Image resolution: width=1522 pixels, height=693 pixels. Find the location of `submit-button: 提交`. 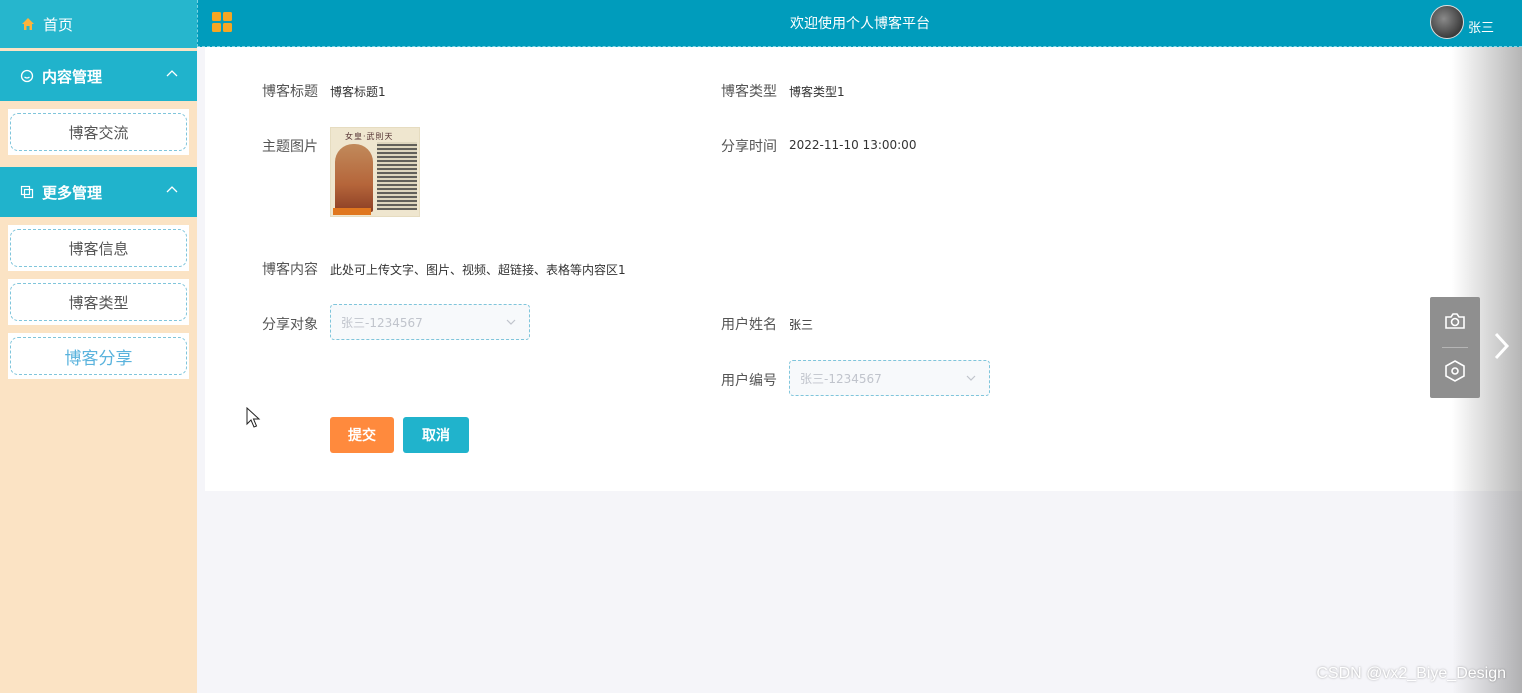

submit-button: 提交 is located at coordinates (362, 435).